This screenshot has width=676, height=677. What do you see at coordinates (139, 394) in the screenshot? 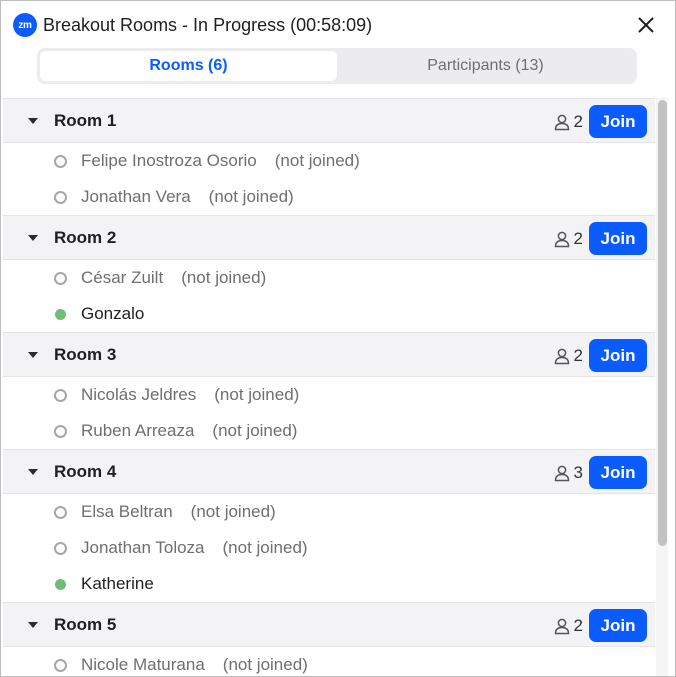
I see `participant-name: Nicolás Jeldres` at bounding box center [139, 394].